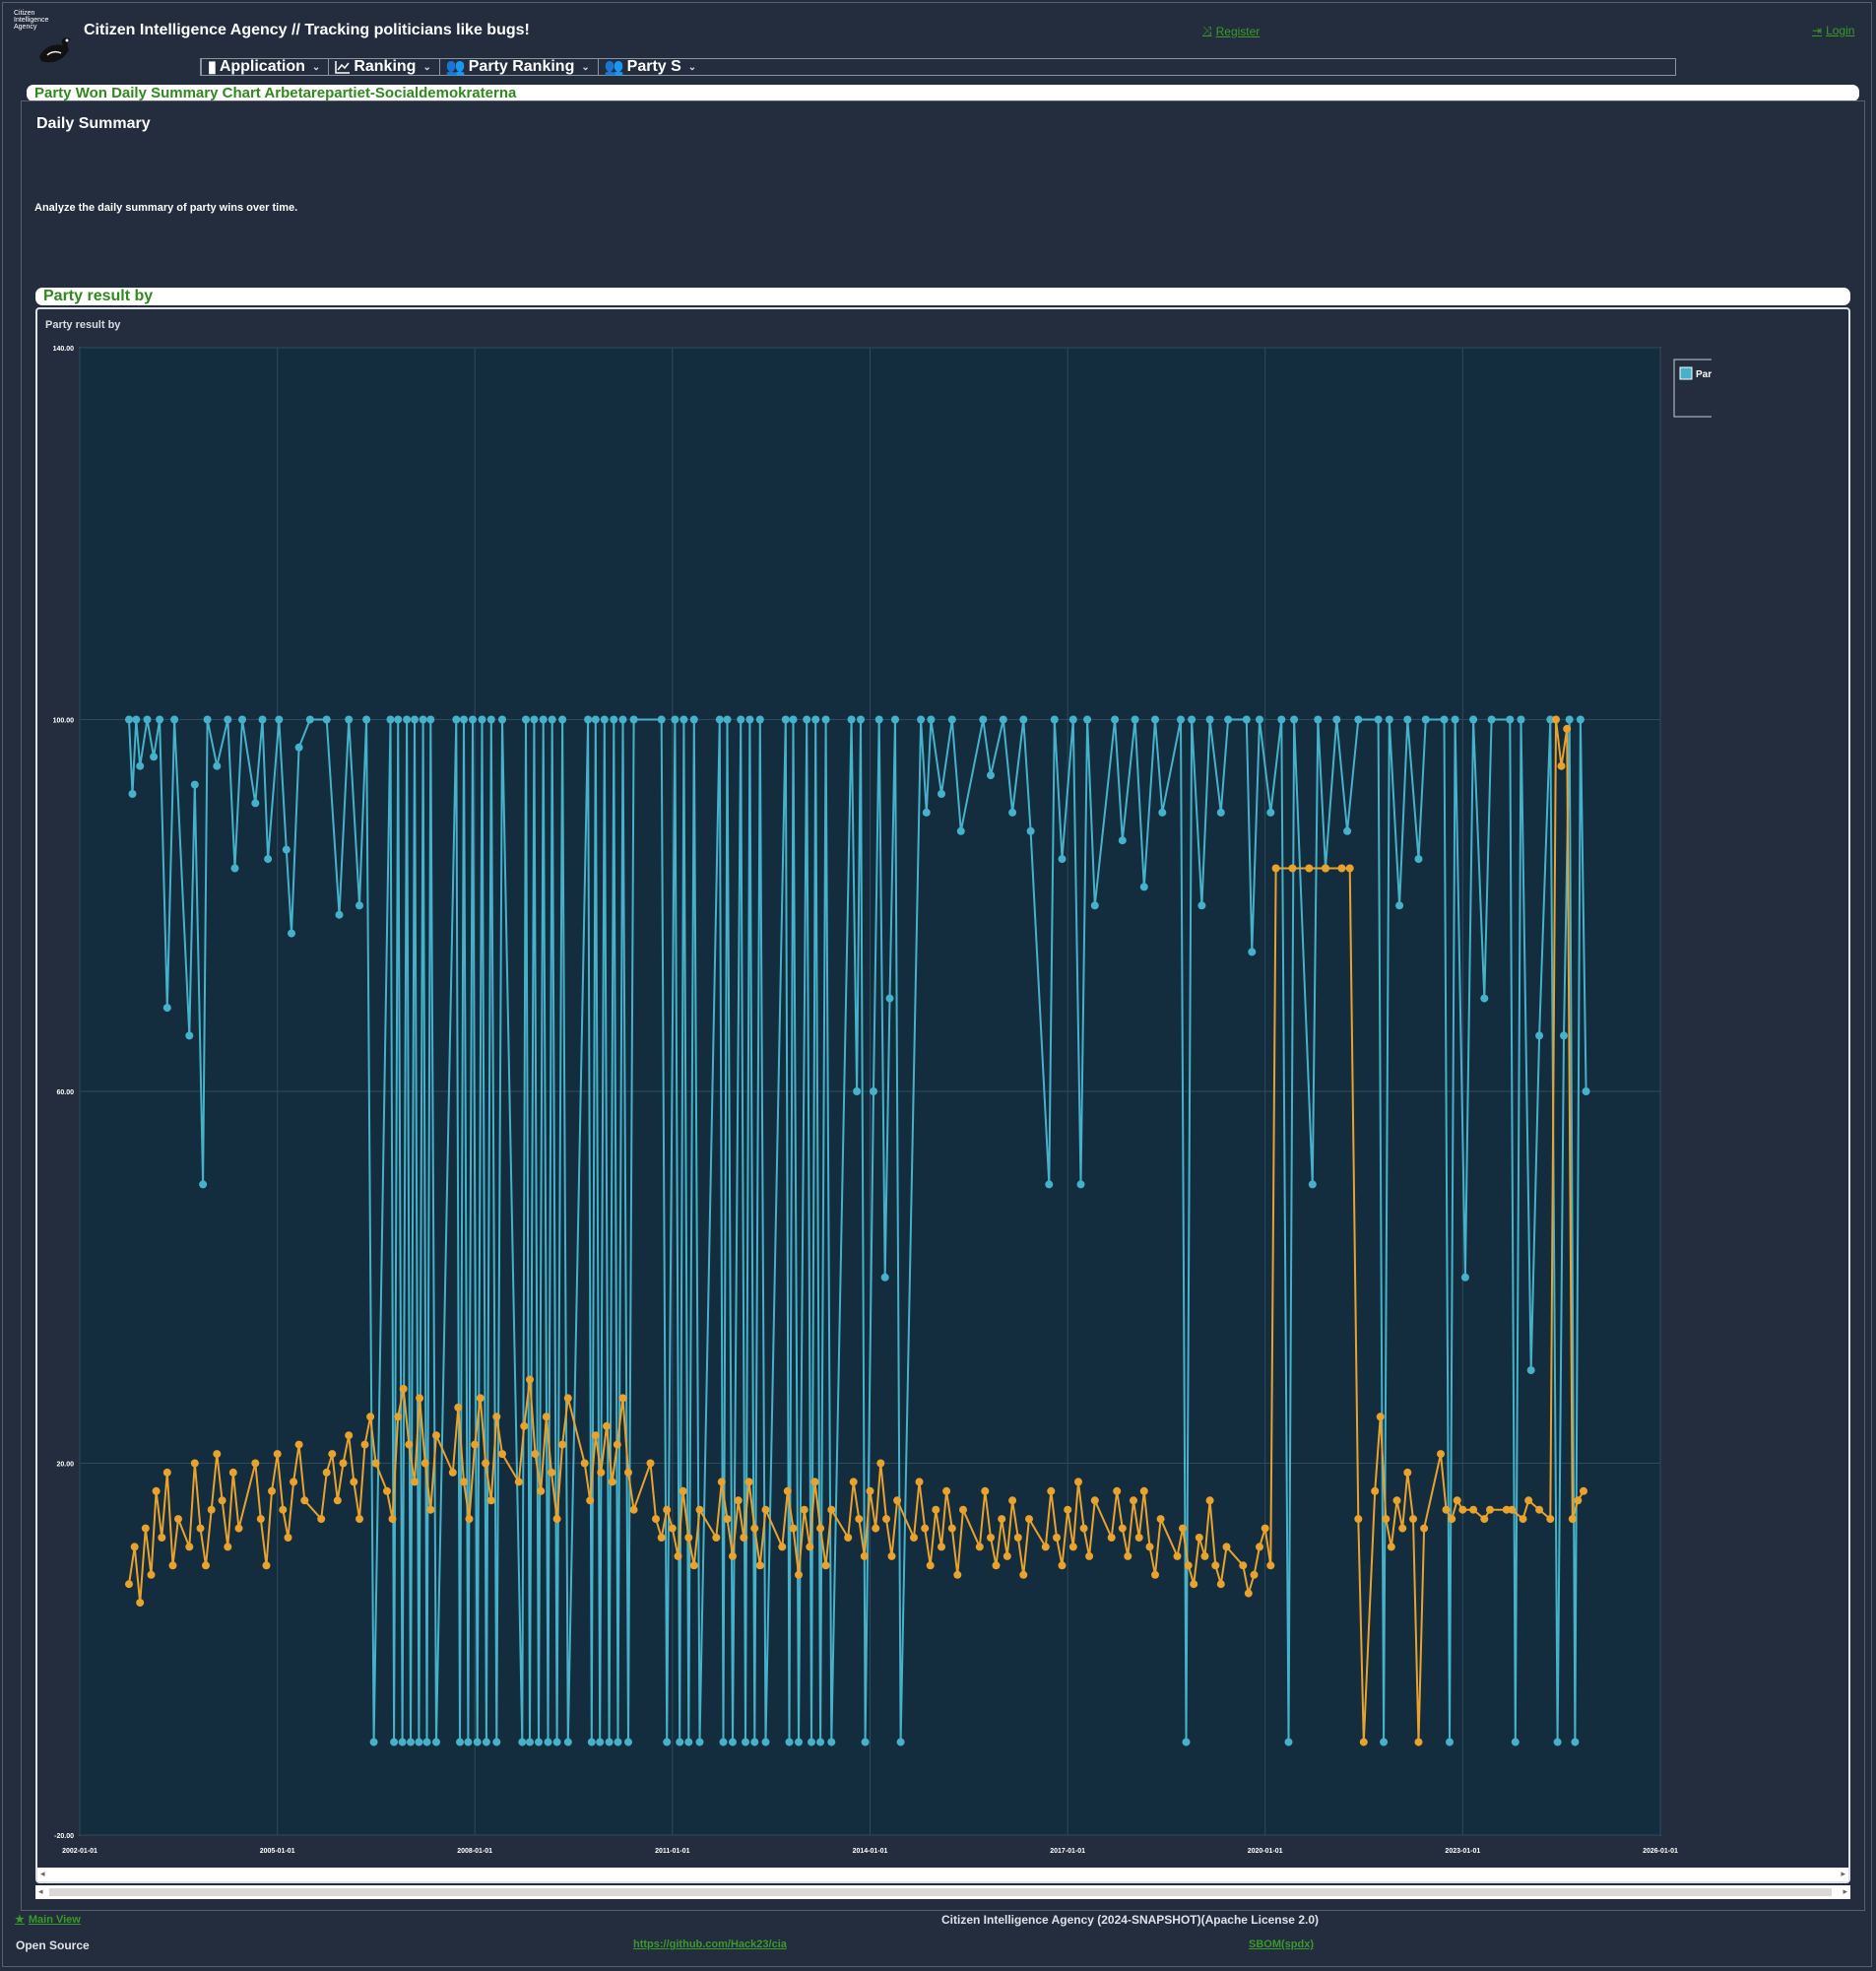 This screenshot has width=1876, height=1971. Describe the element at coordinates (650, 67) in the screenshot. I see `menu-party-s: 👥 Party S ⌄` at that location.